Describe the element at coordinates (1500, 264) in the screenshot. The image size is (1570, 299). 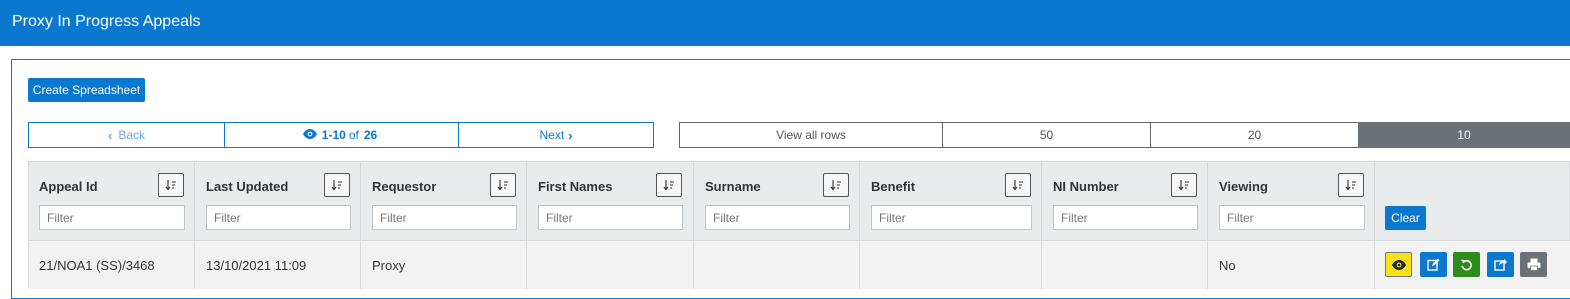
I see `share-icon` at that location.